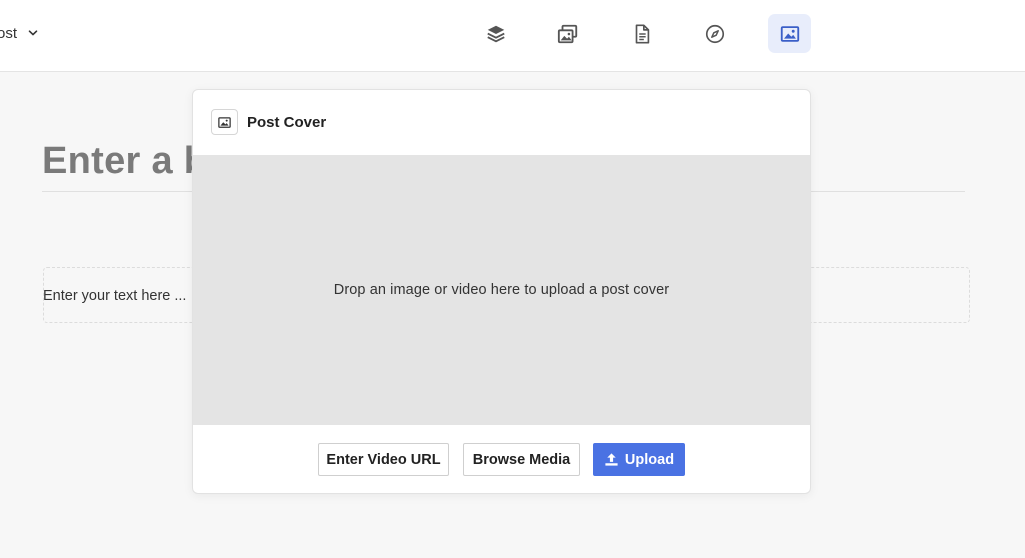 The height and width of the screenshot is (558, 1025). I want to click on image-button, so click(789, 33).